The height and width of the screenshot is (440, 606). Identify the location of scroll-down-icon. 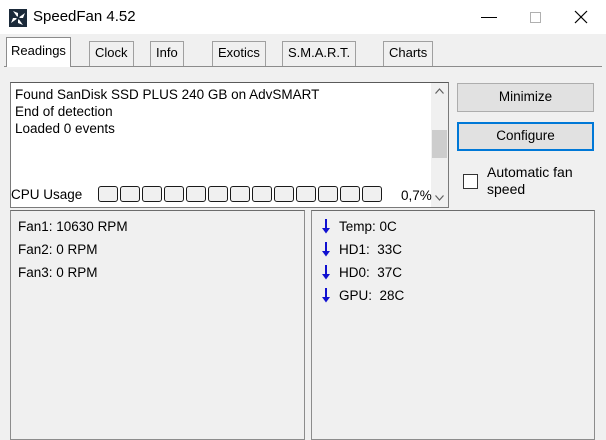
(439, 198).